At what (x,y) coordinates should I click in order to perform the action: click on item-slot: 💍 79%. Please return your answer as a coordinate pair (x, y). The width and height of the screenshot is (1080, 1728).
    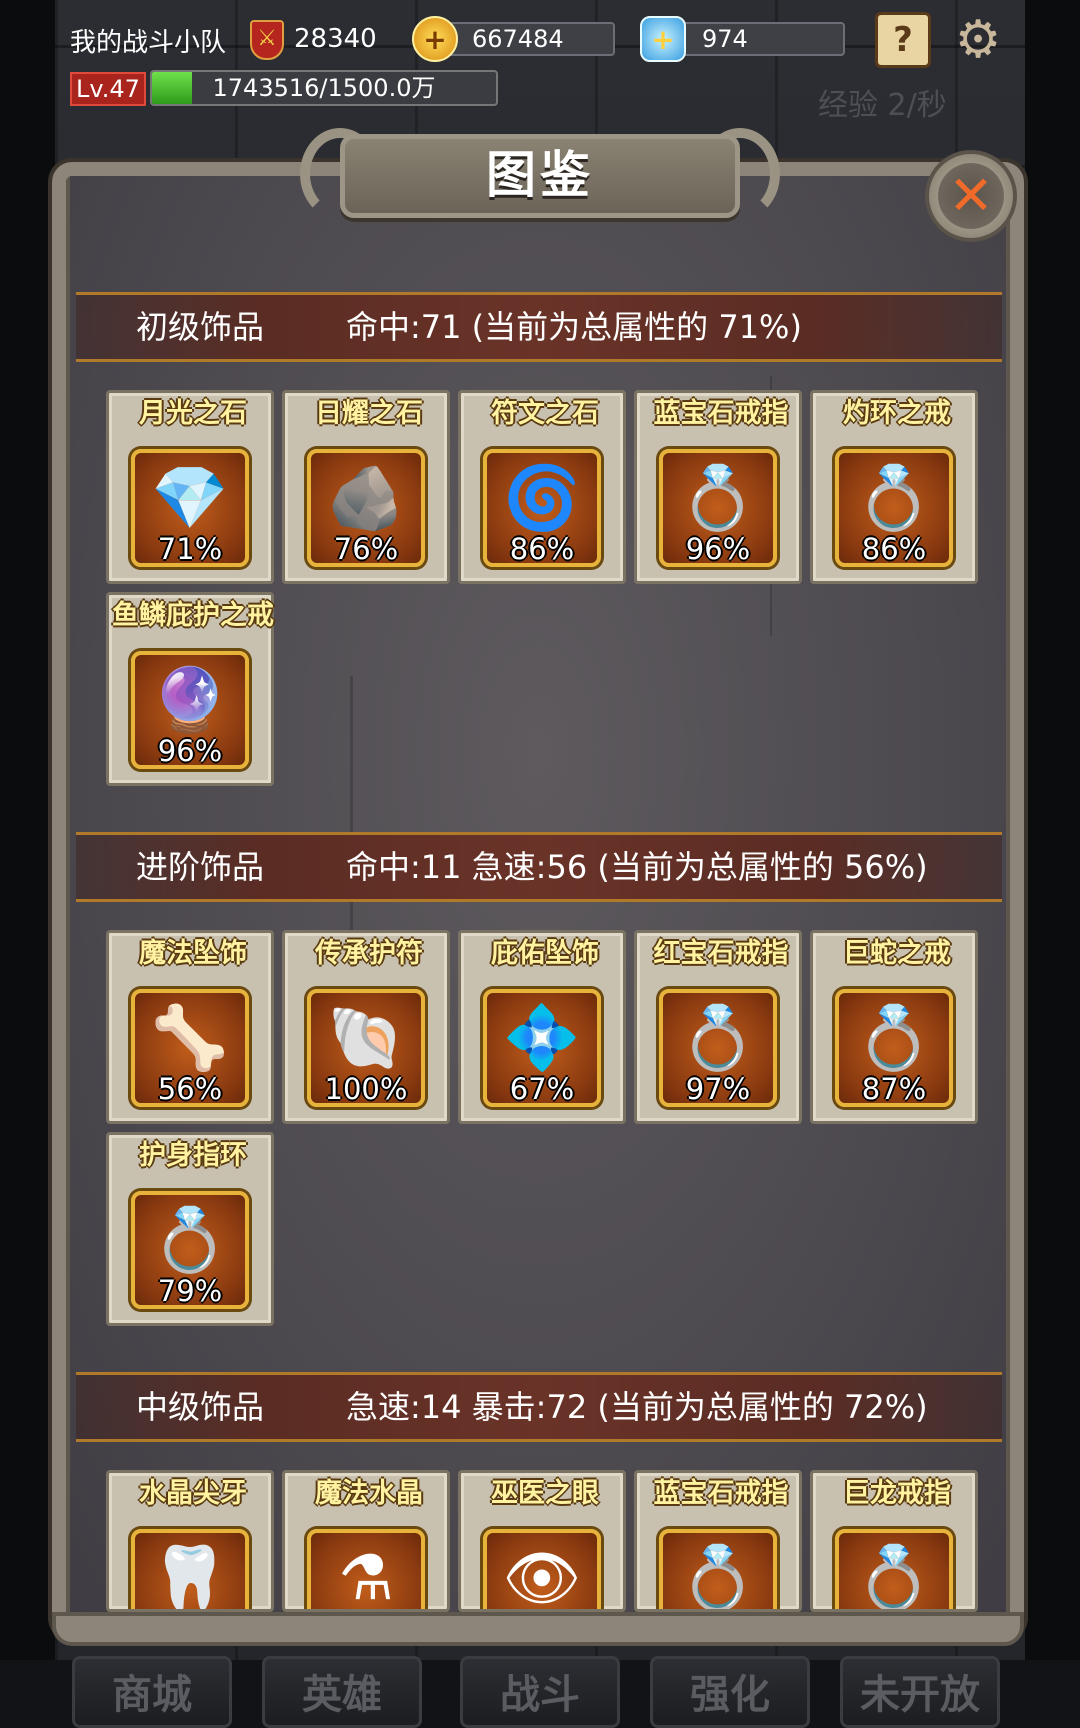
    Looking at the image, I should click on (190, 1250).